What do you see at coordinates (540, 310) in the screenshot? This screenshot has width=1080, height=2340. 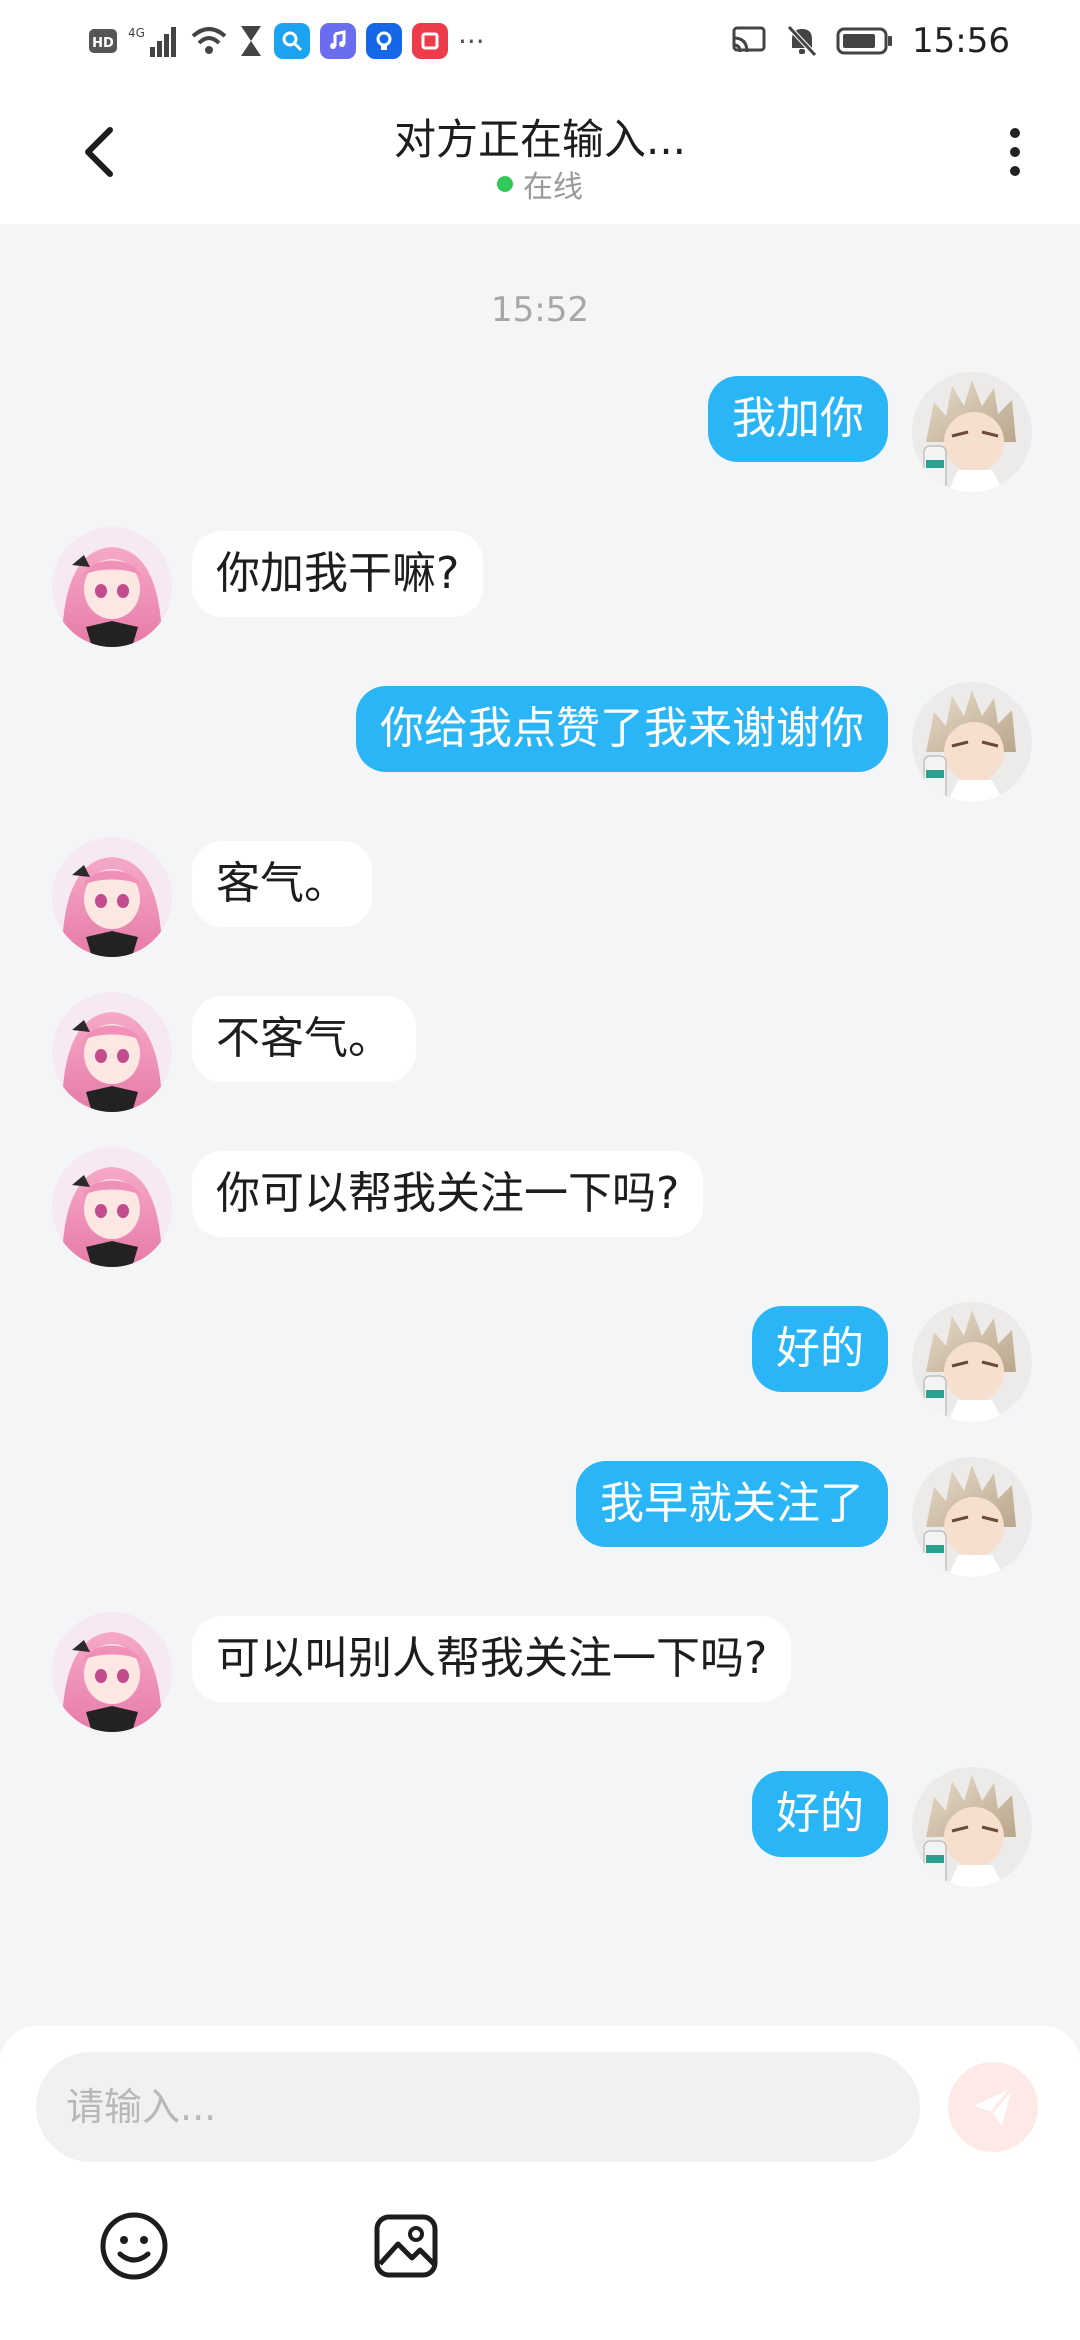 I see `message-timestamp: 15:52` at bounding box center [540, 310].